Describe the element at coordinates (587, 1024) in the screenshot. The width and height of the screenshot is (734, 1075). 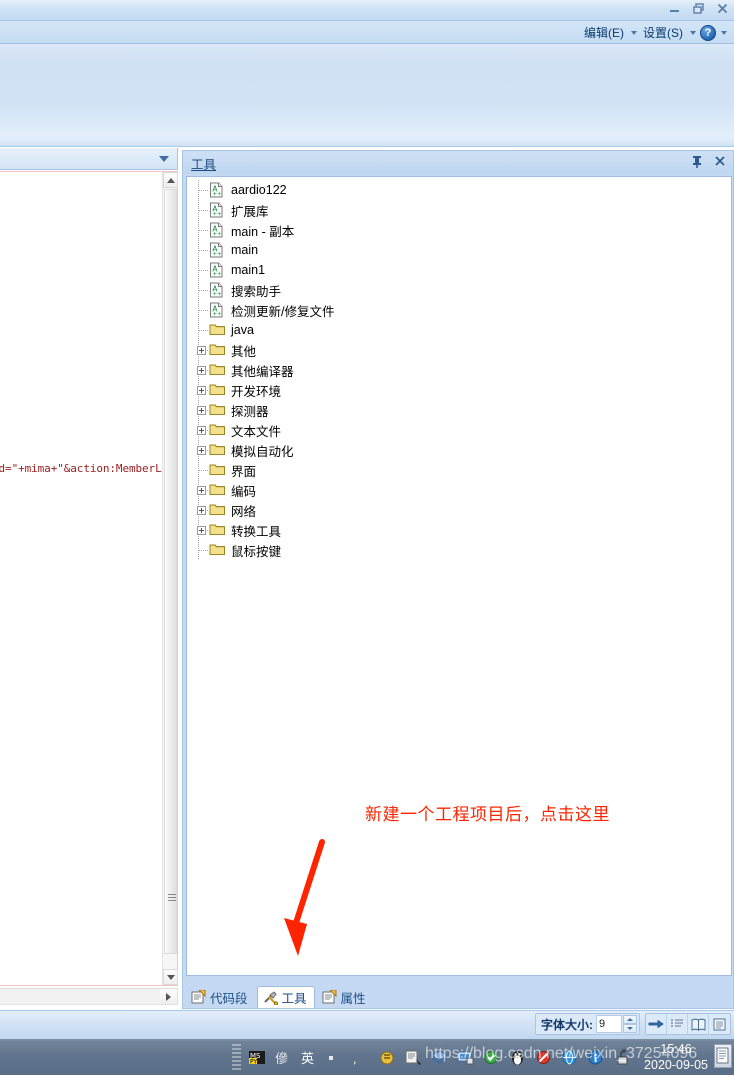
I see `font-size-control: 字体大小: 9` at that location.